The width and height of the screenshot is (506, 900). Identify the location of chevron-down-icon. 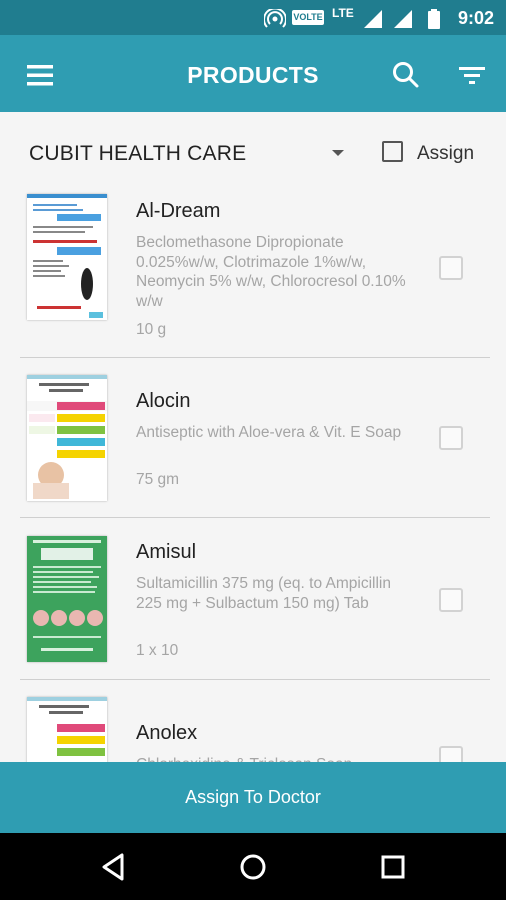
(338, 153).